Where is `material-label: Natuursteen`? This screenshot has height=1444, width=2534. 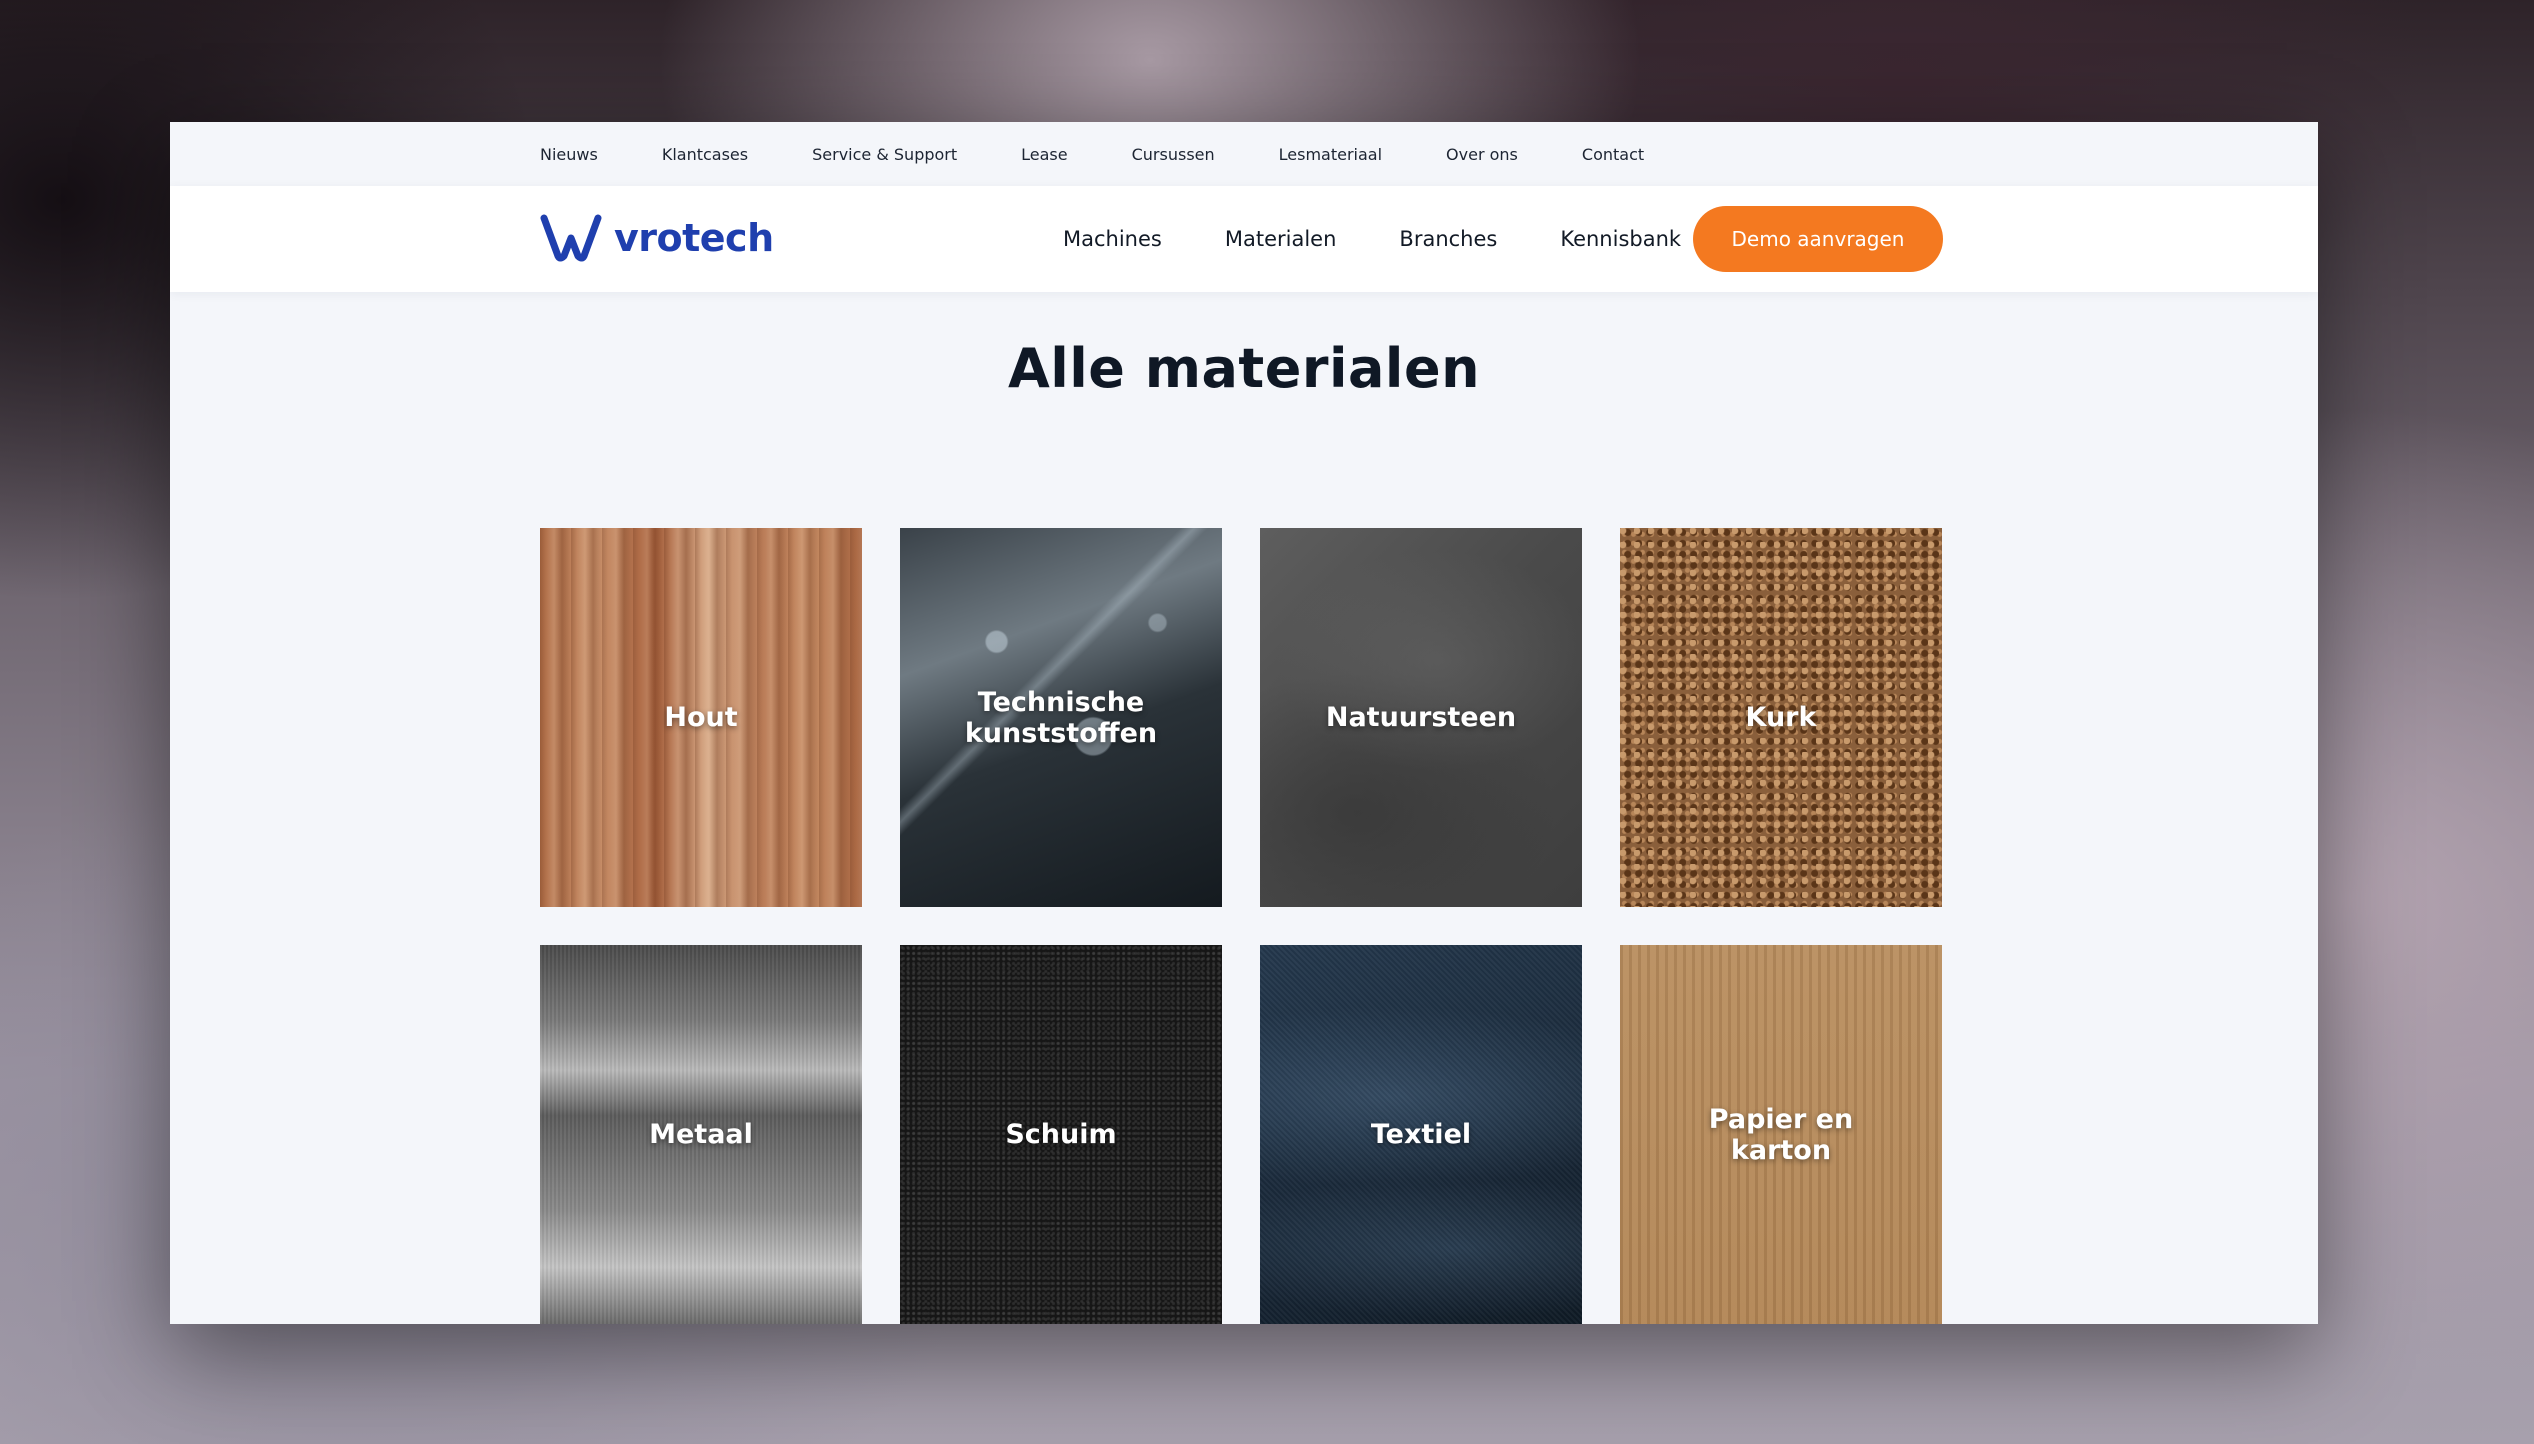 material-label: Natuursteen is located at coordinates (1421, 717).